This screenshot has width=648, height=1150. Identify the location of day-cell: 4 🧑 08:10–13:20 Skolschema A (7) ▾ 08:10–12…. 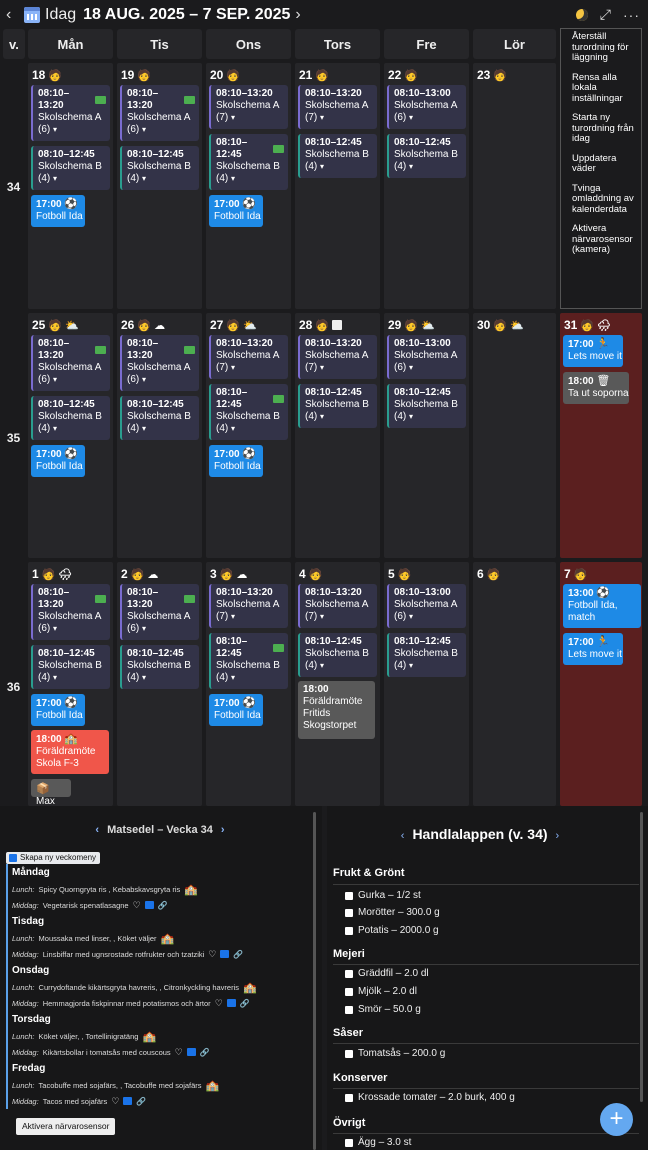
(337, 684).